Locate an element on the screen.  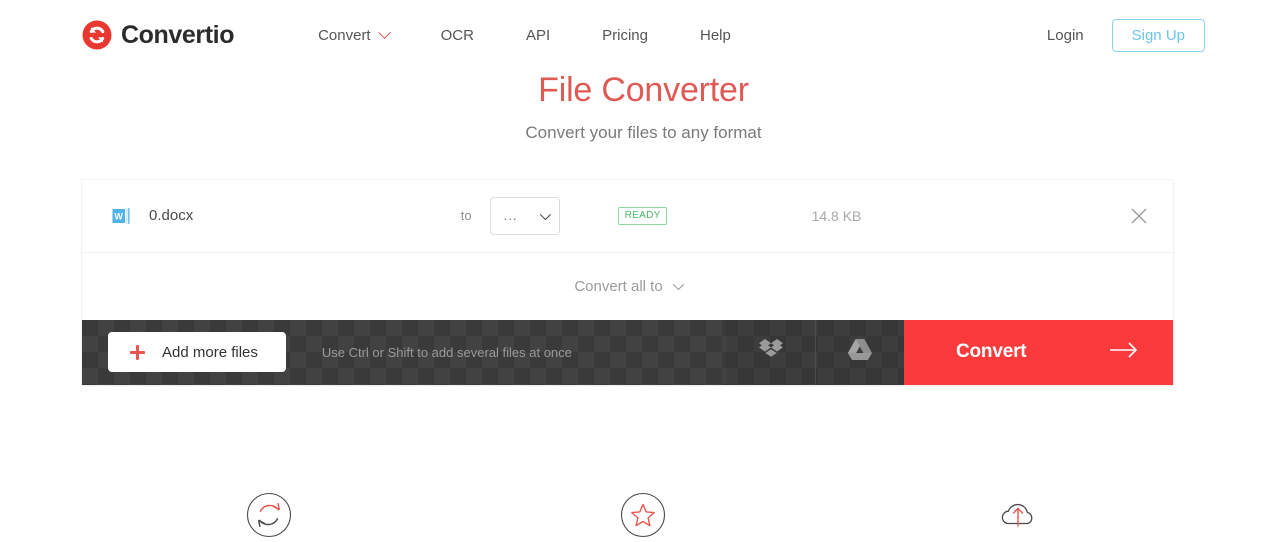
status-badge: READY is located at coordinates (642, 215).